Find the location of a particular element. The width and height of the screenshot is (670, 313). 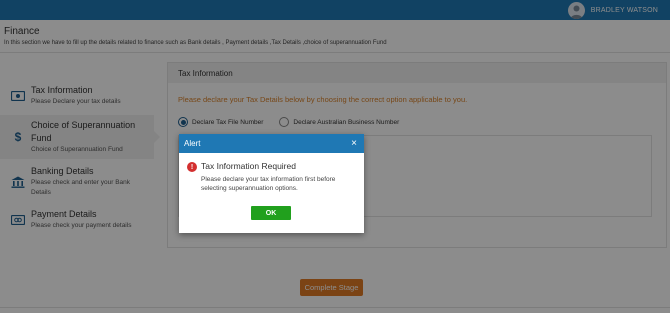

alert-header: Alert × is located at coordinates (271, 143).